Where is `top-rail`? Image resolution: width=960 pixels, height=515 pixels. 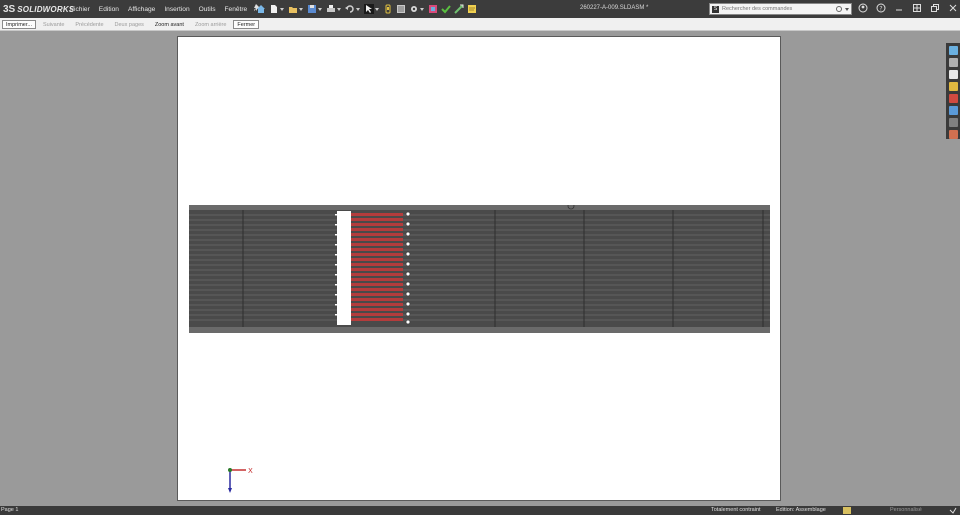 top-rail is located at coordinates (479, 207).